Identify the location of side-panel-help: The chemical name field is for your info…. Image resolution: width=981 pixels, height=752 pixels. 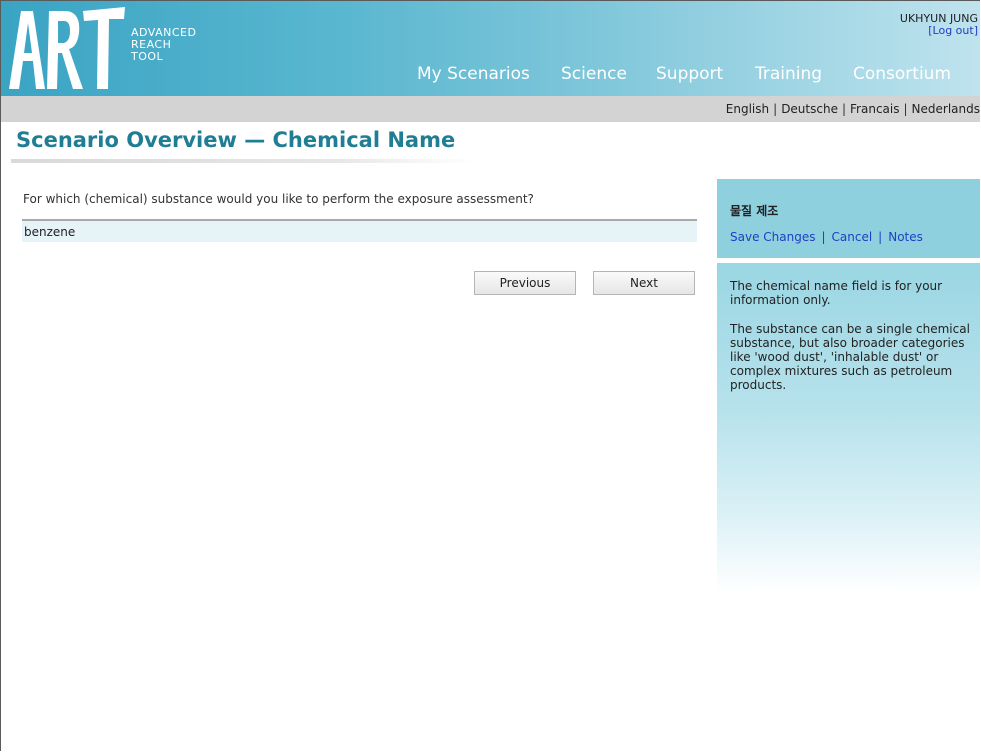
(848, 428).